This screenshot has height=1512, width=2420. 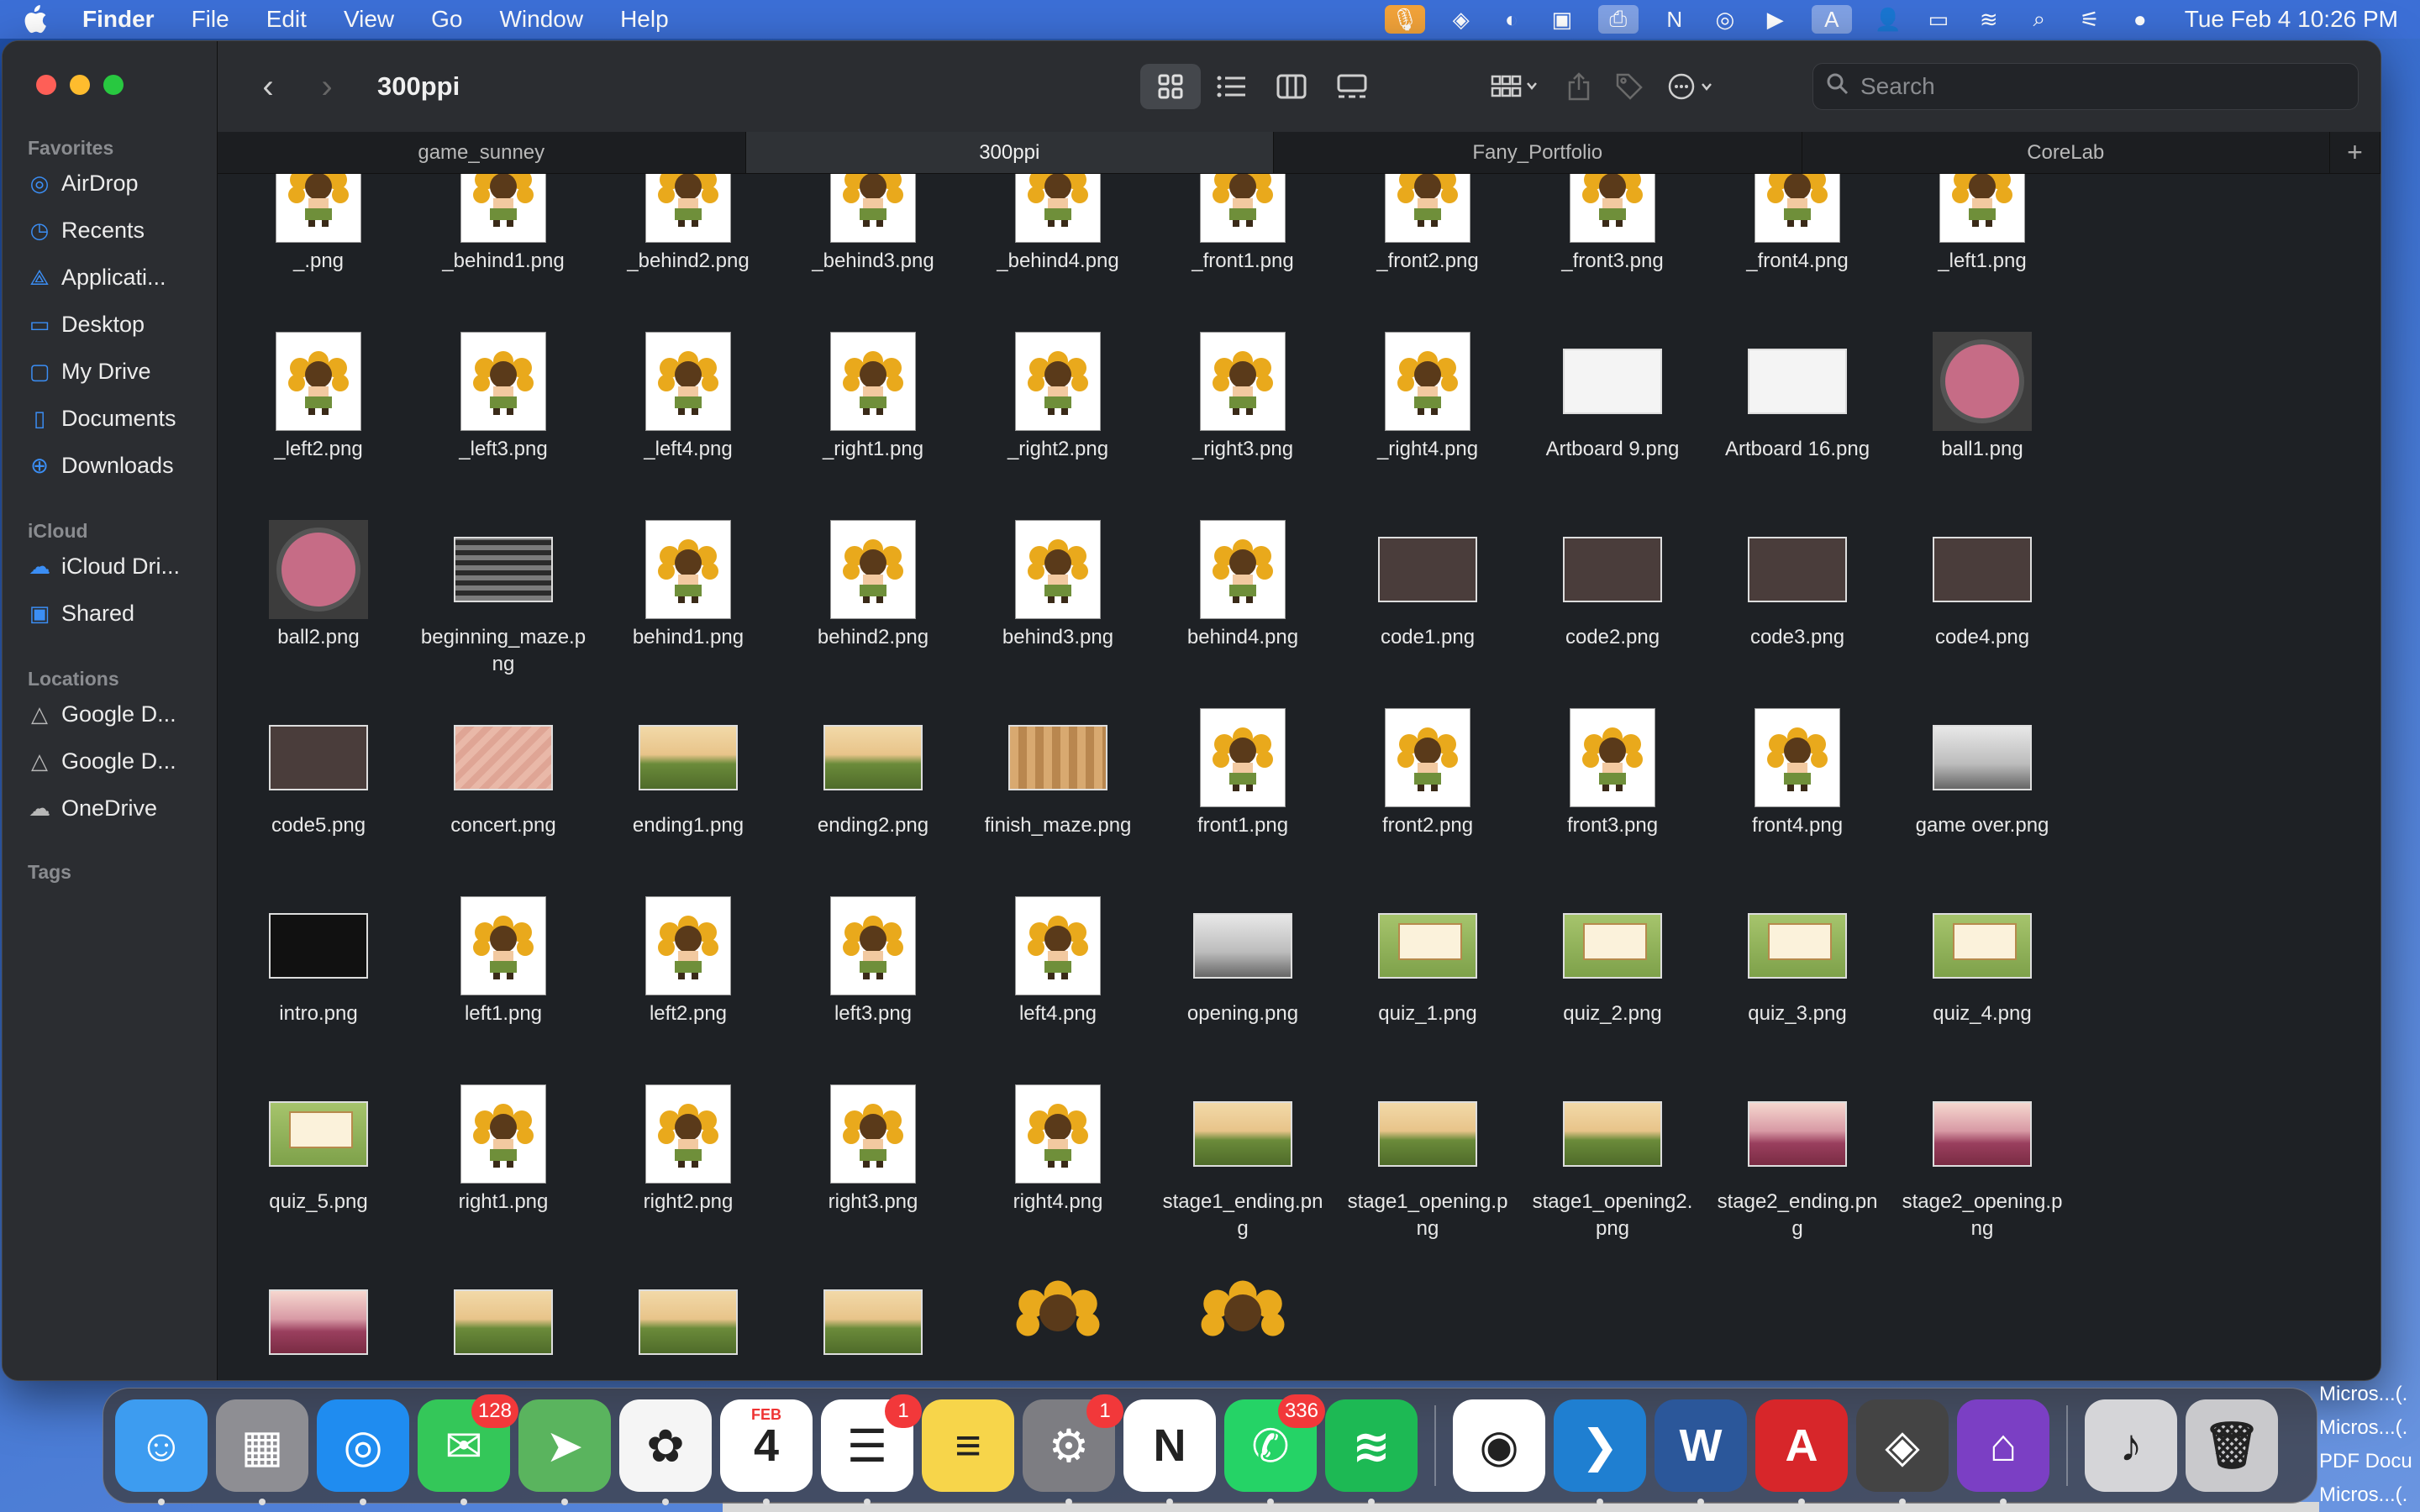 What do you see at coordinates (1613, 1173) in the screenshot?
I see `file-item: stage1_opening2.png` at bounding box center [1613, 1173].